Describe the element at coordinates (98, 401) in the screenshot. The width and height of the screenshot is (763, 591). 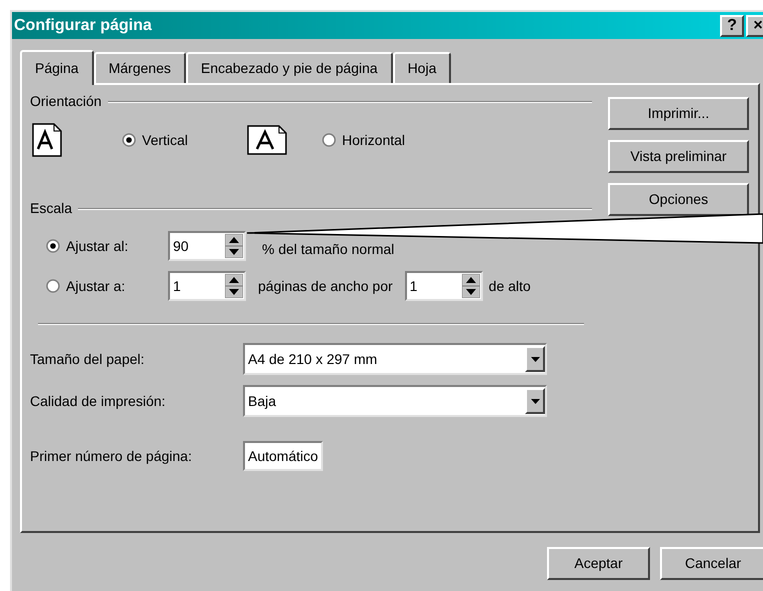
I see `field-label: Calidad de impresión:` at that location.